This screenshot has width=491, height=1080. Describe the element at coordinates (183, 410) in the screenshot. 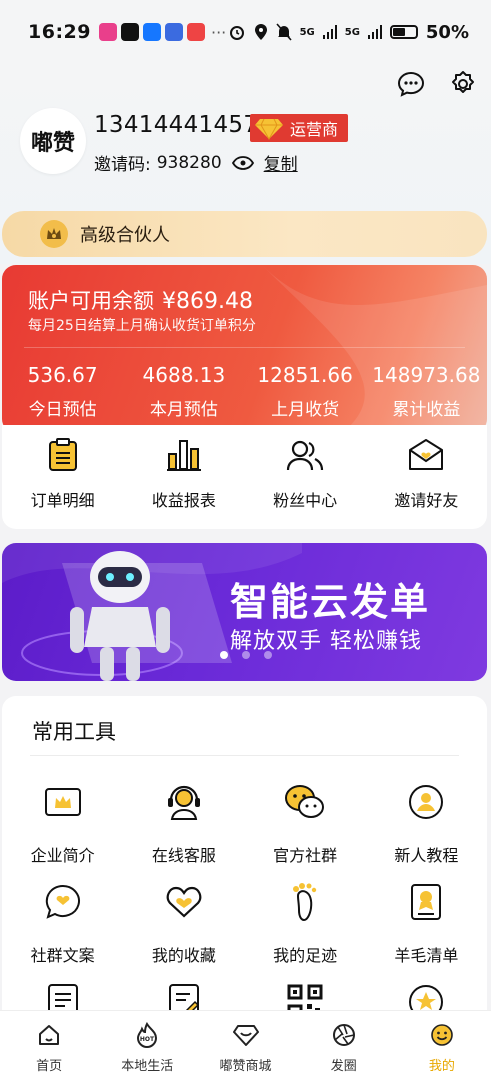

I see `stat-label: 本月预估` at that location.